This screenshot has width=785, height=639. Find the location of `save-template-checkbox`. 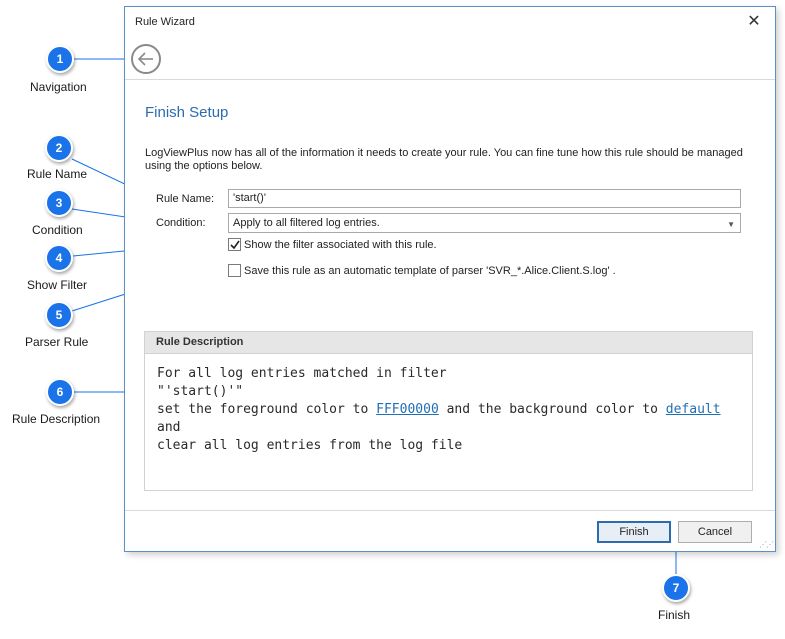

save-template-checkbox is located at coordinates (234, 270).